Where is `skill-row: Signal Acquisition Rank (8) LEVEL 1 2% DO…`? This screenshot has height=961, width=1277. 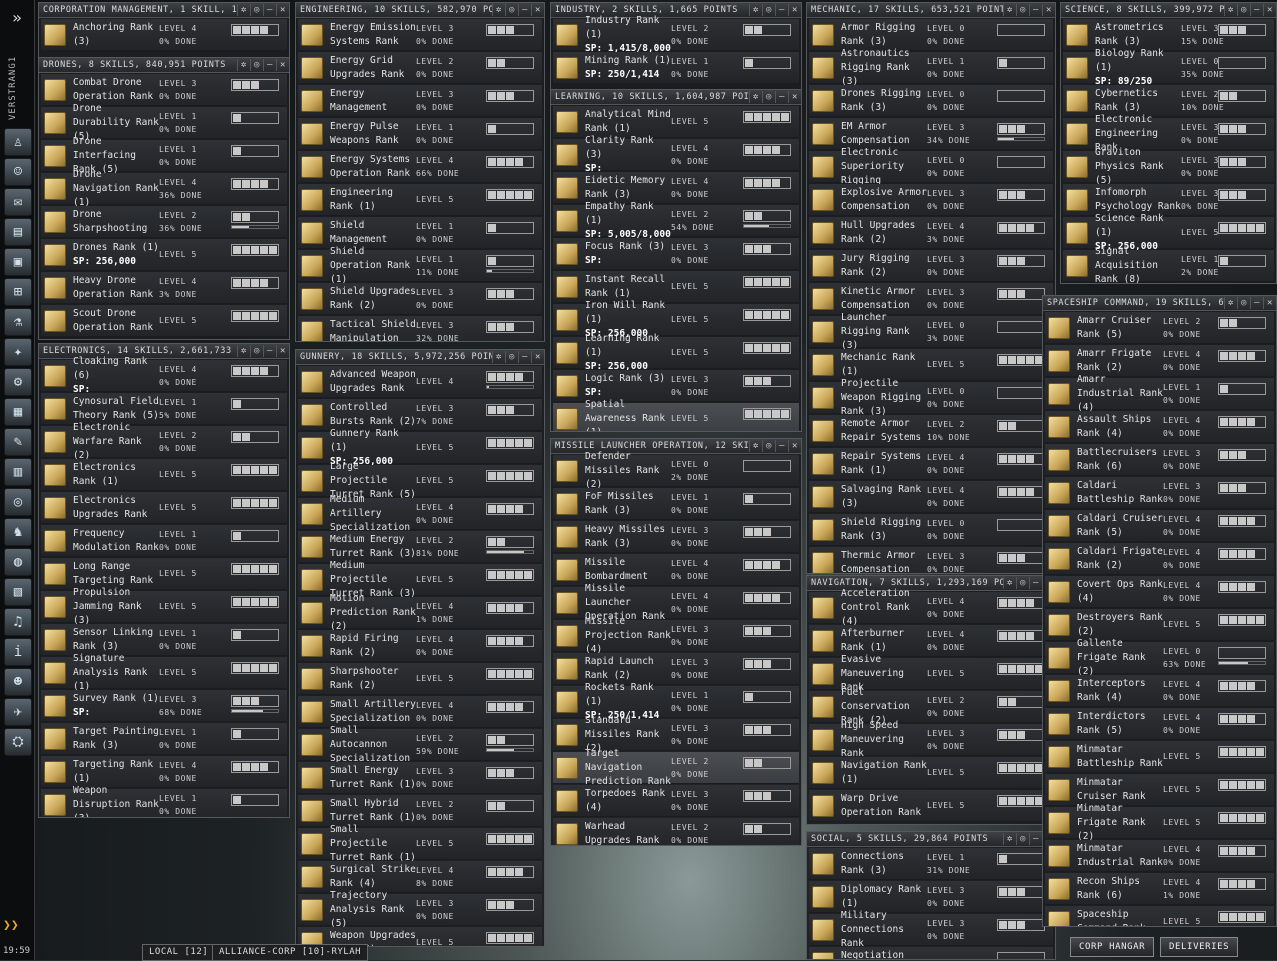
skill-row: Signal Acquisition Rank (8) LEVEL 1 2% DO… is located at coordinates (1168, 264).